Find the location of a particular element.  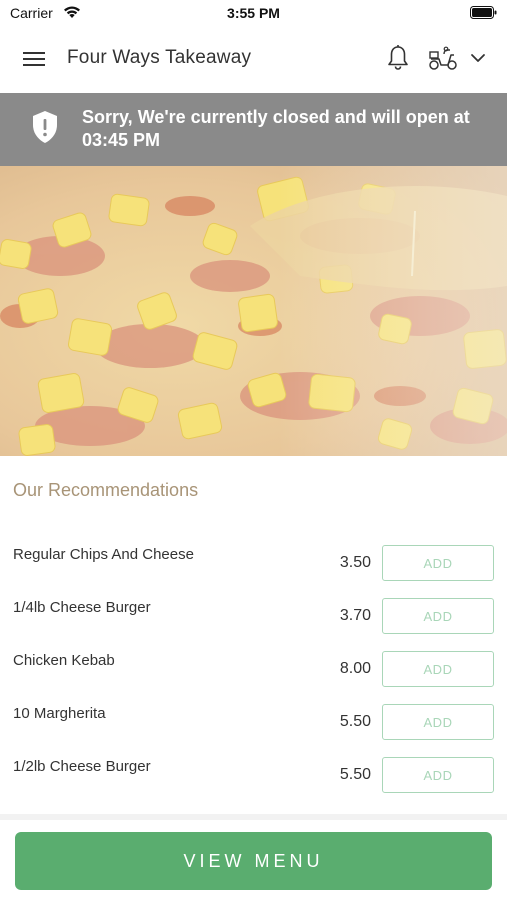

status-time: 3:55 PM is located at coordinates (253, 13).